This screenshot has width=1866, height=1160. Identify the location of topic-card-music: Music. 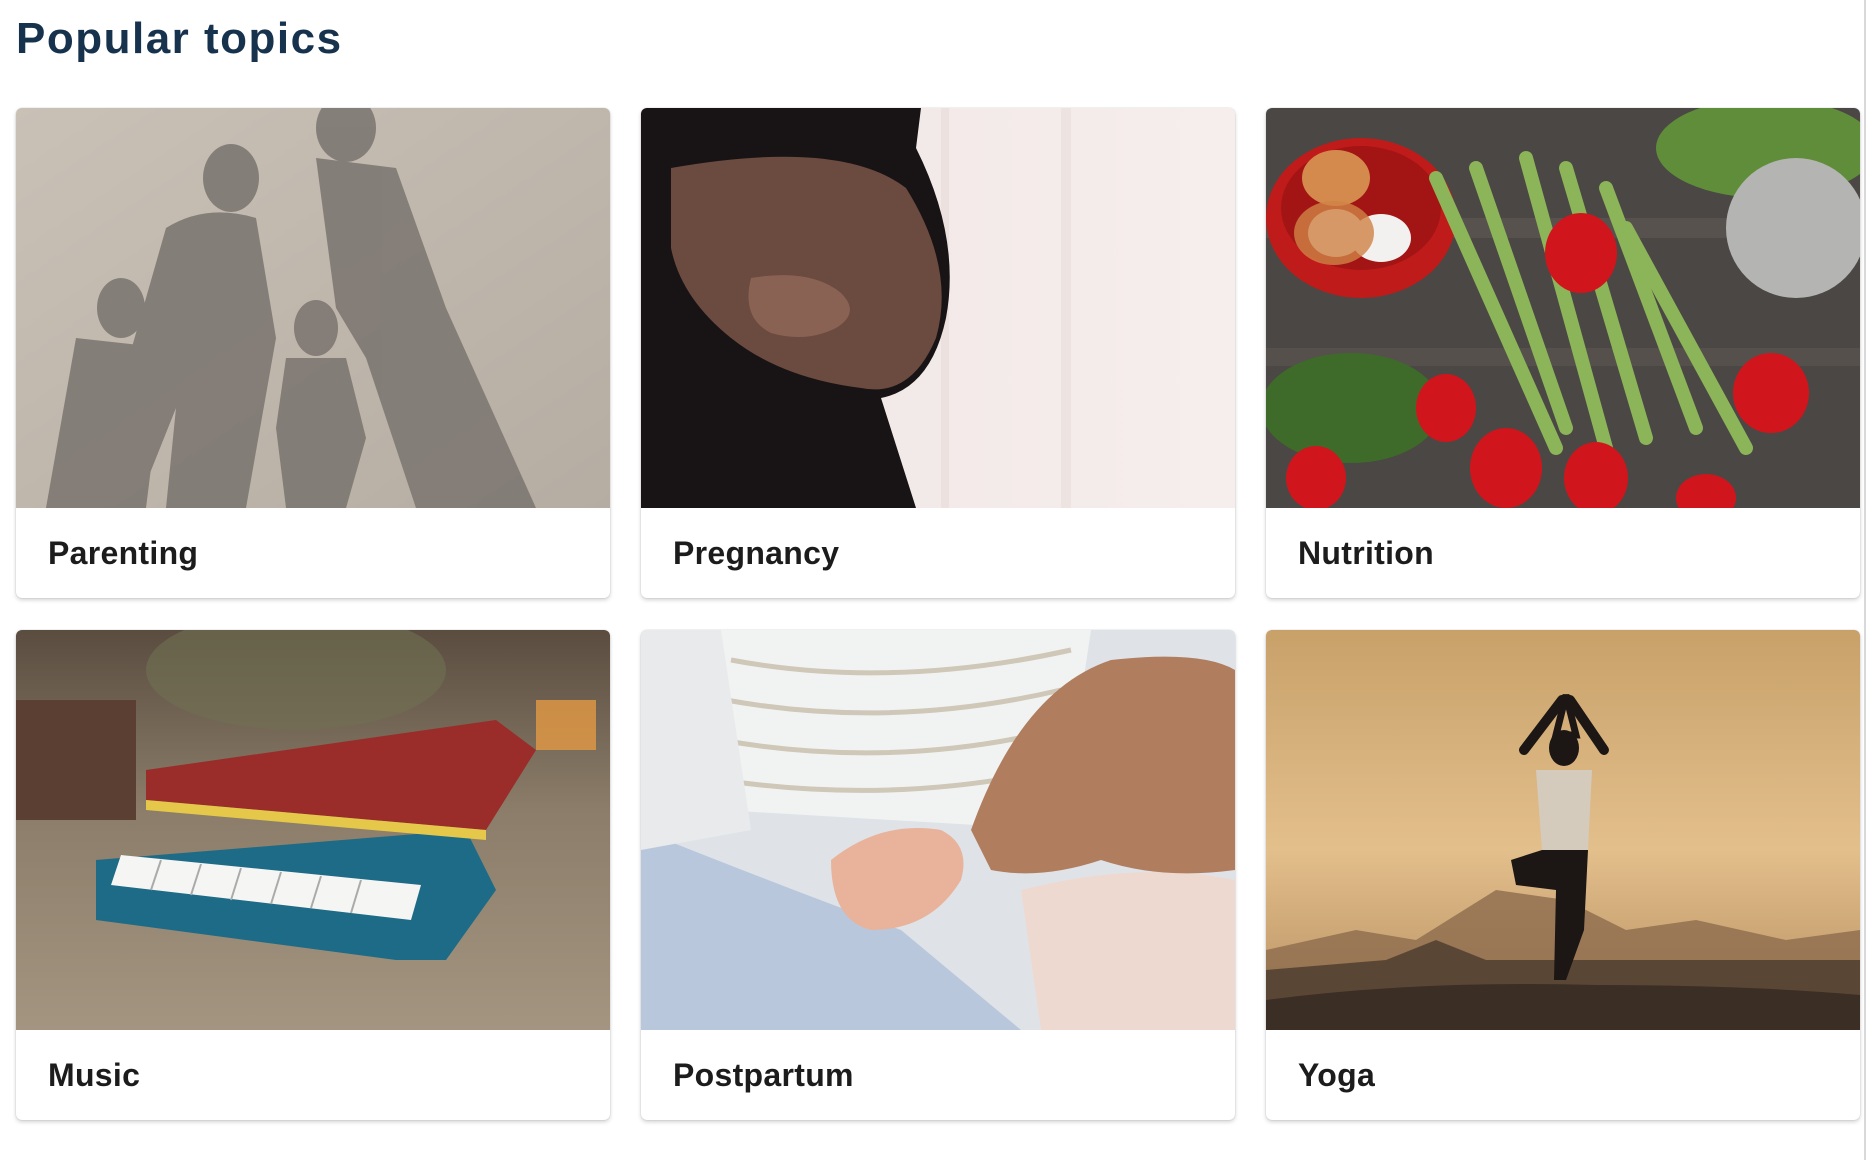
(313, 875).